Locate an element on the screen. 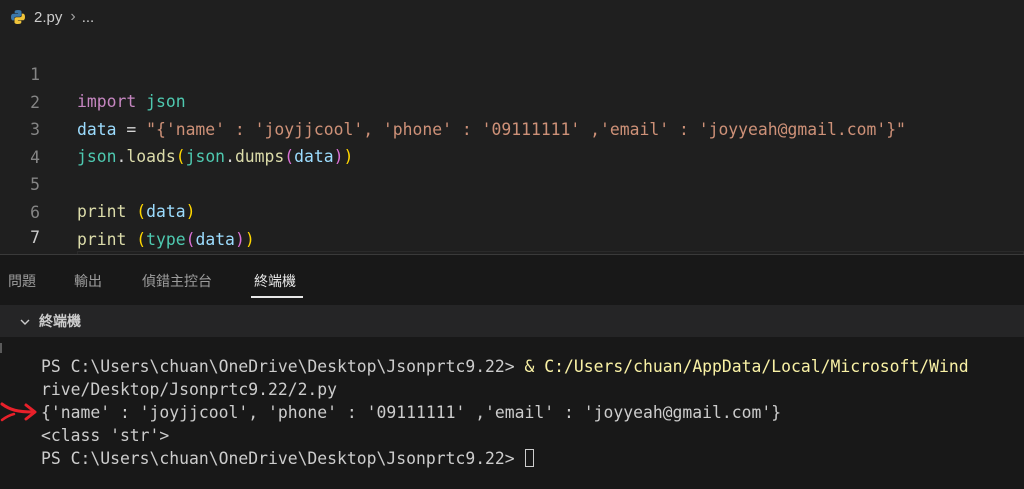 The height and width of the screenshot is (489, 1024). chevron-right-icon: › is located at coordinates (73, 16).